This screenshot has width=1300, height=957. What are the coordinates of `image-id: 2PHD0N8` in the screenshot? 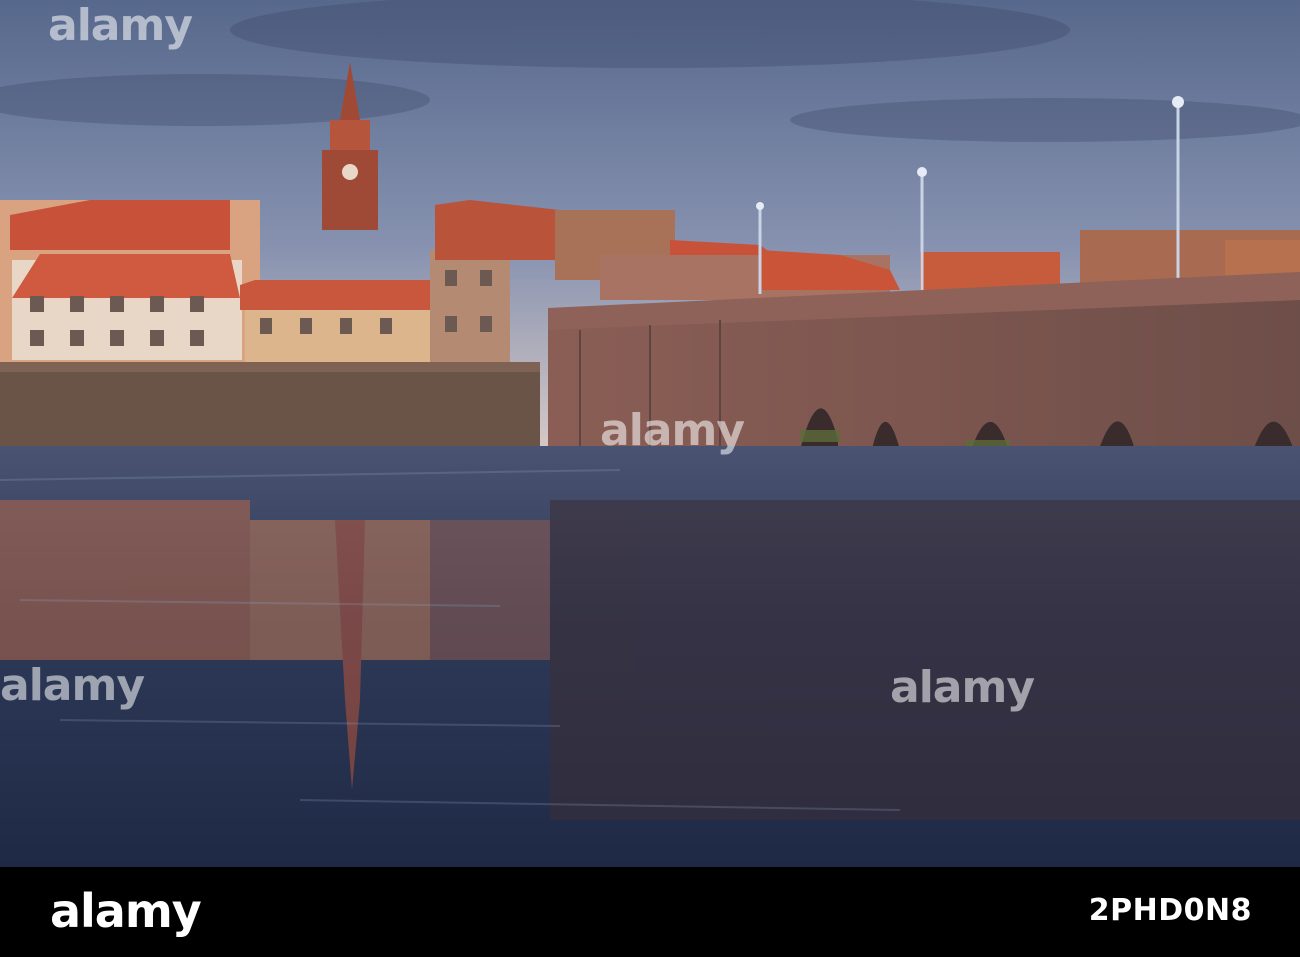 It's located at (1170, 910).